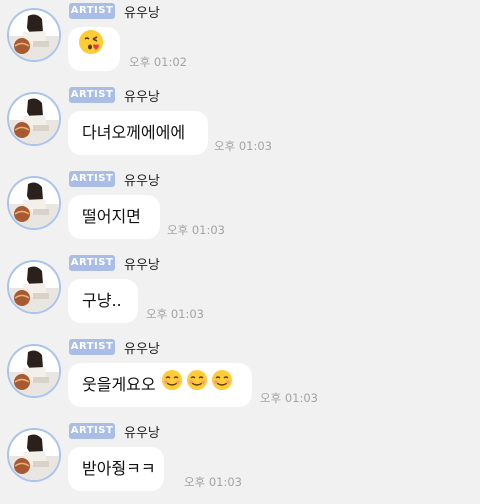  What do you see at coordinates (91, 50) in the screenshot?
I see `kissing-face-emoji-icon` at bounding box center [91, 50].